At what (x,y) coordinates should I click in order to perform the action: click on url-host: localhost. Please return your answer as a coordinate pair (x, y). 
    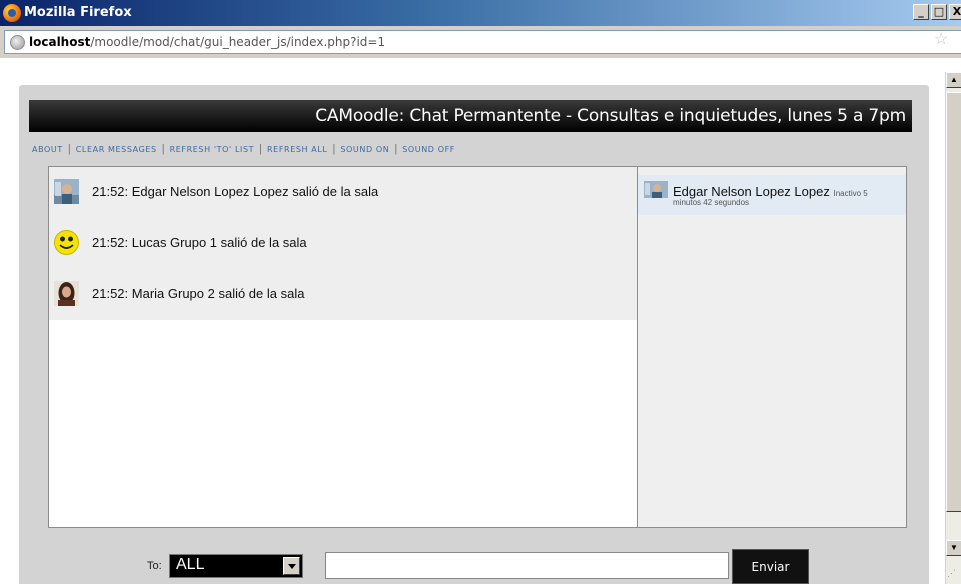
    Looking at the image, I should click on (60, 42).